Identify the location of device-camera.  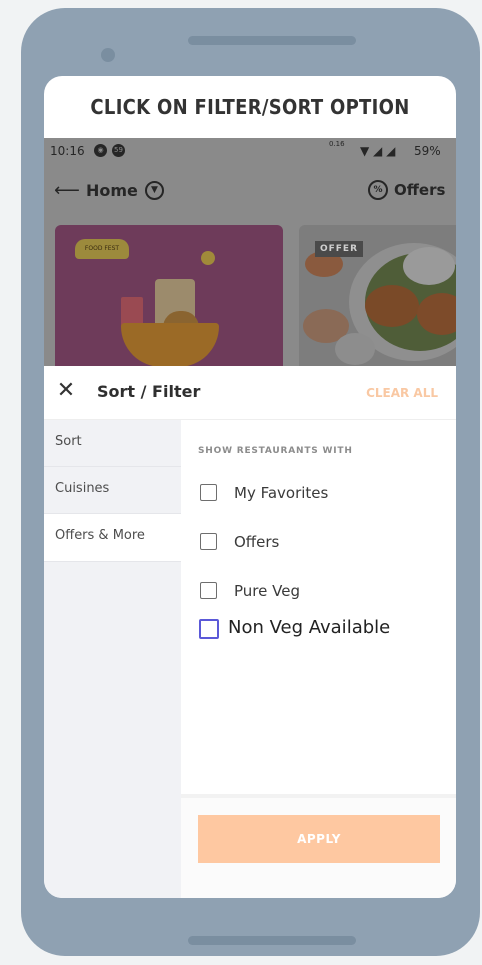
(108, 55).